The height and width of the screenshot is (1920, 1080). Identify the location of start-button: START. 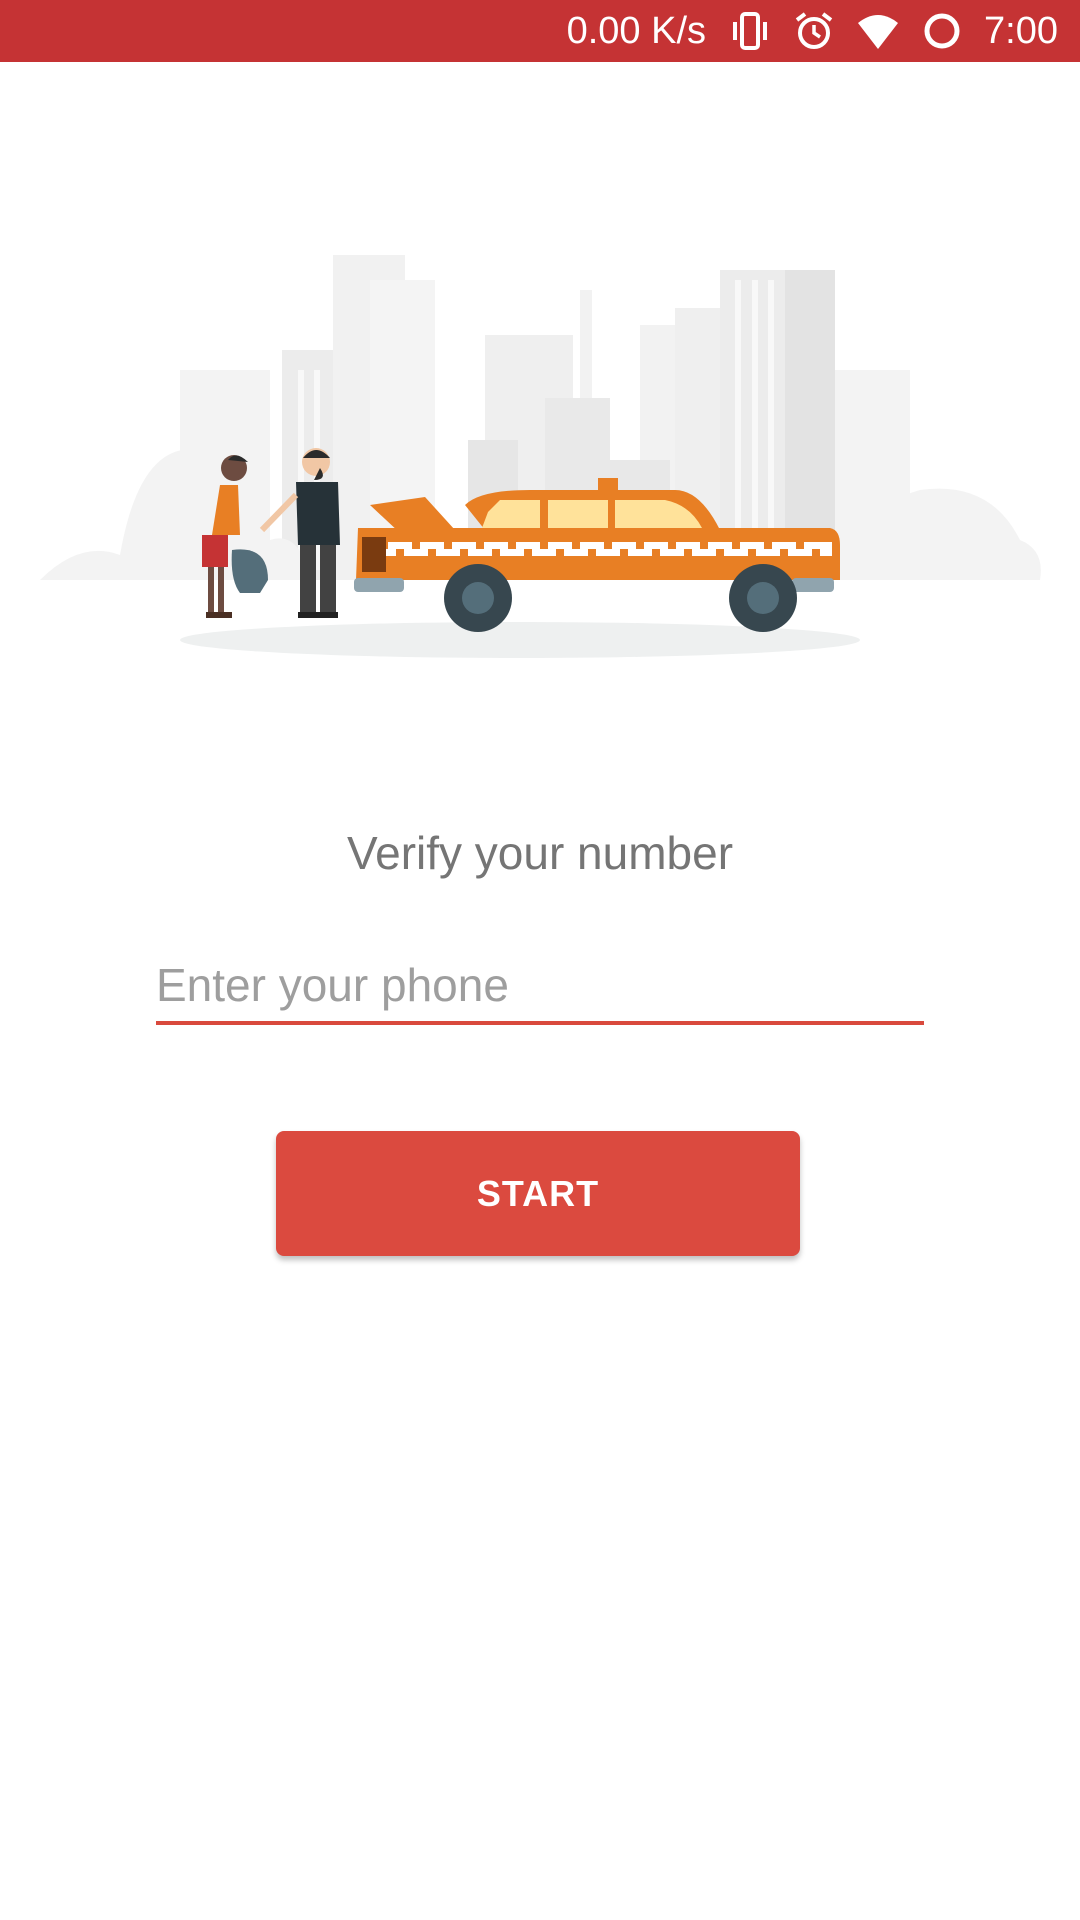
(538, 1193).